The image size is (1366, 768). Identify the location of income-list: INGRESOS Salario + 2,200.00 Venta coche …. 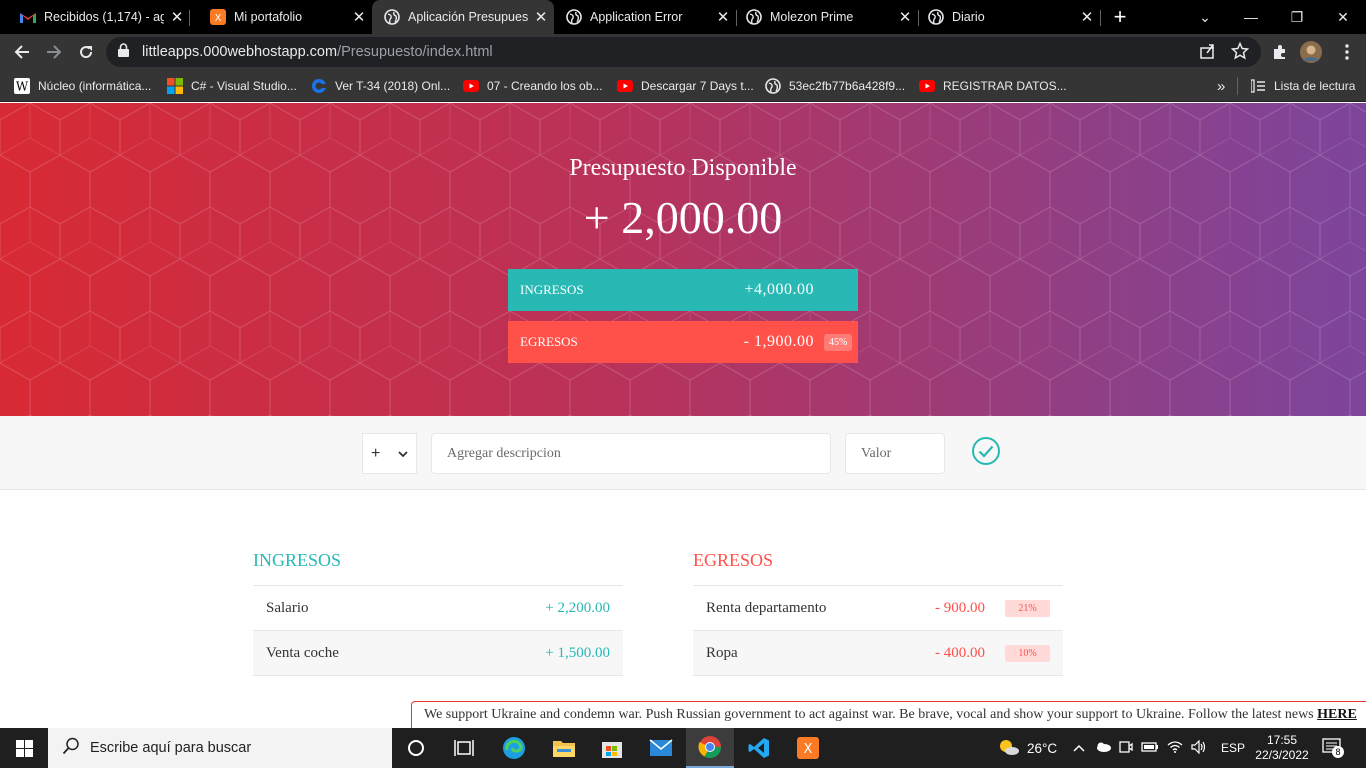
(438, 611).